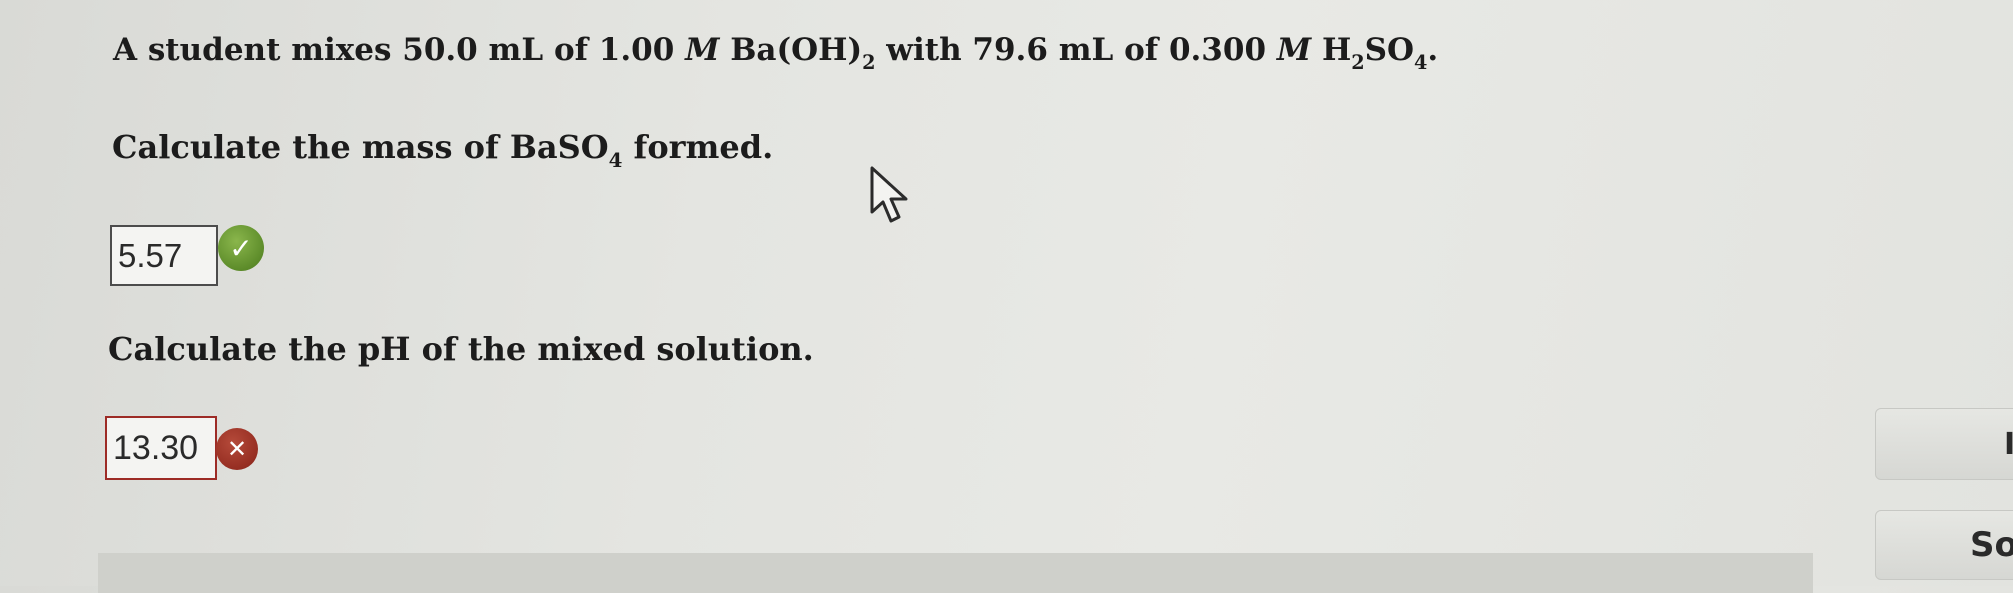 This screenshot has height=593, width=2013. I want to click on question-ph: Calculate the pH of the mixed solution., so click(461, 349).